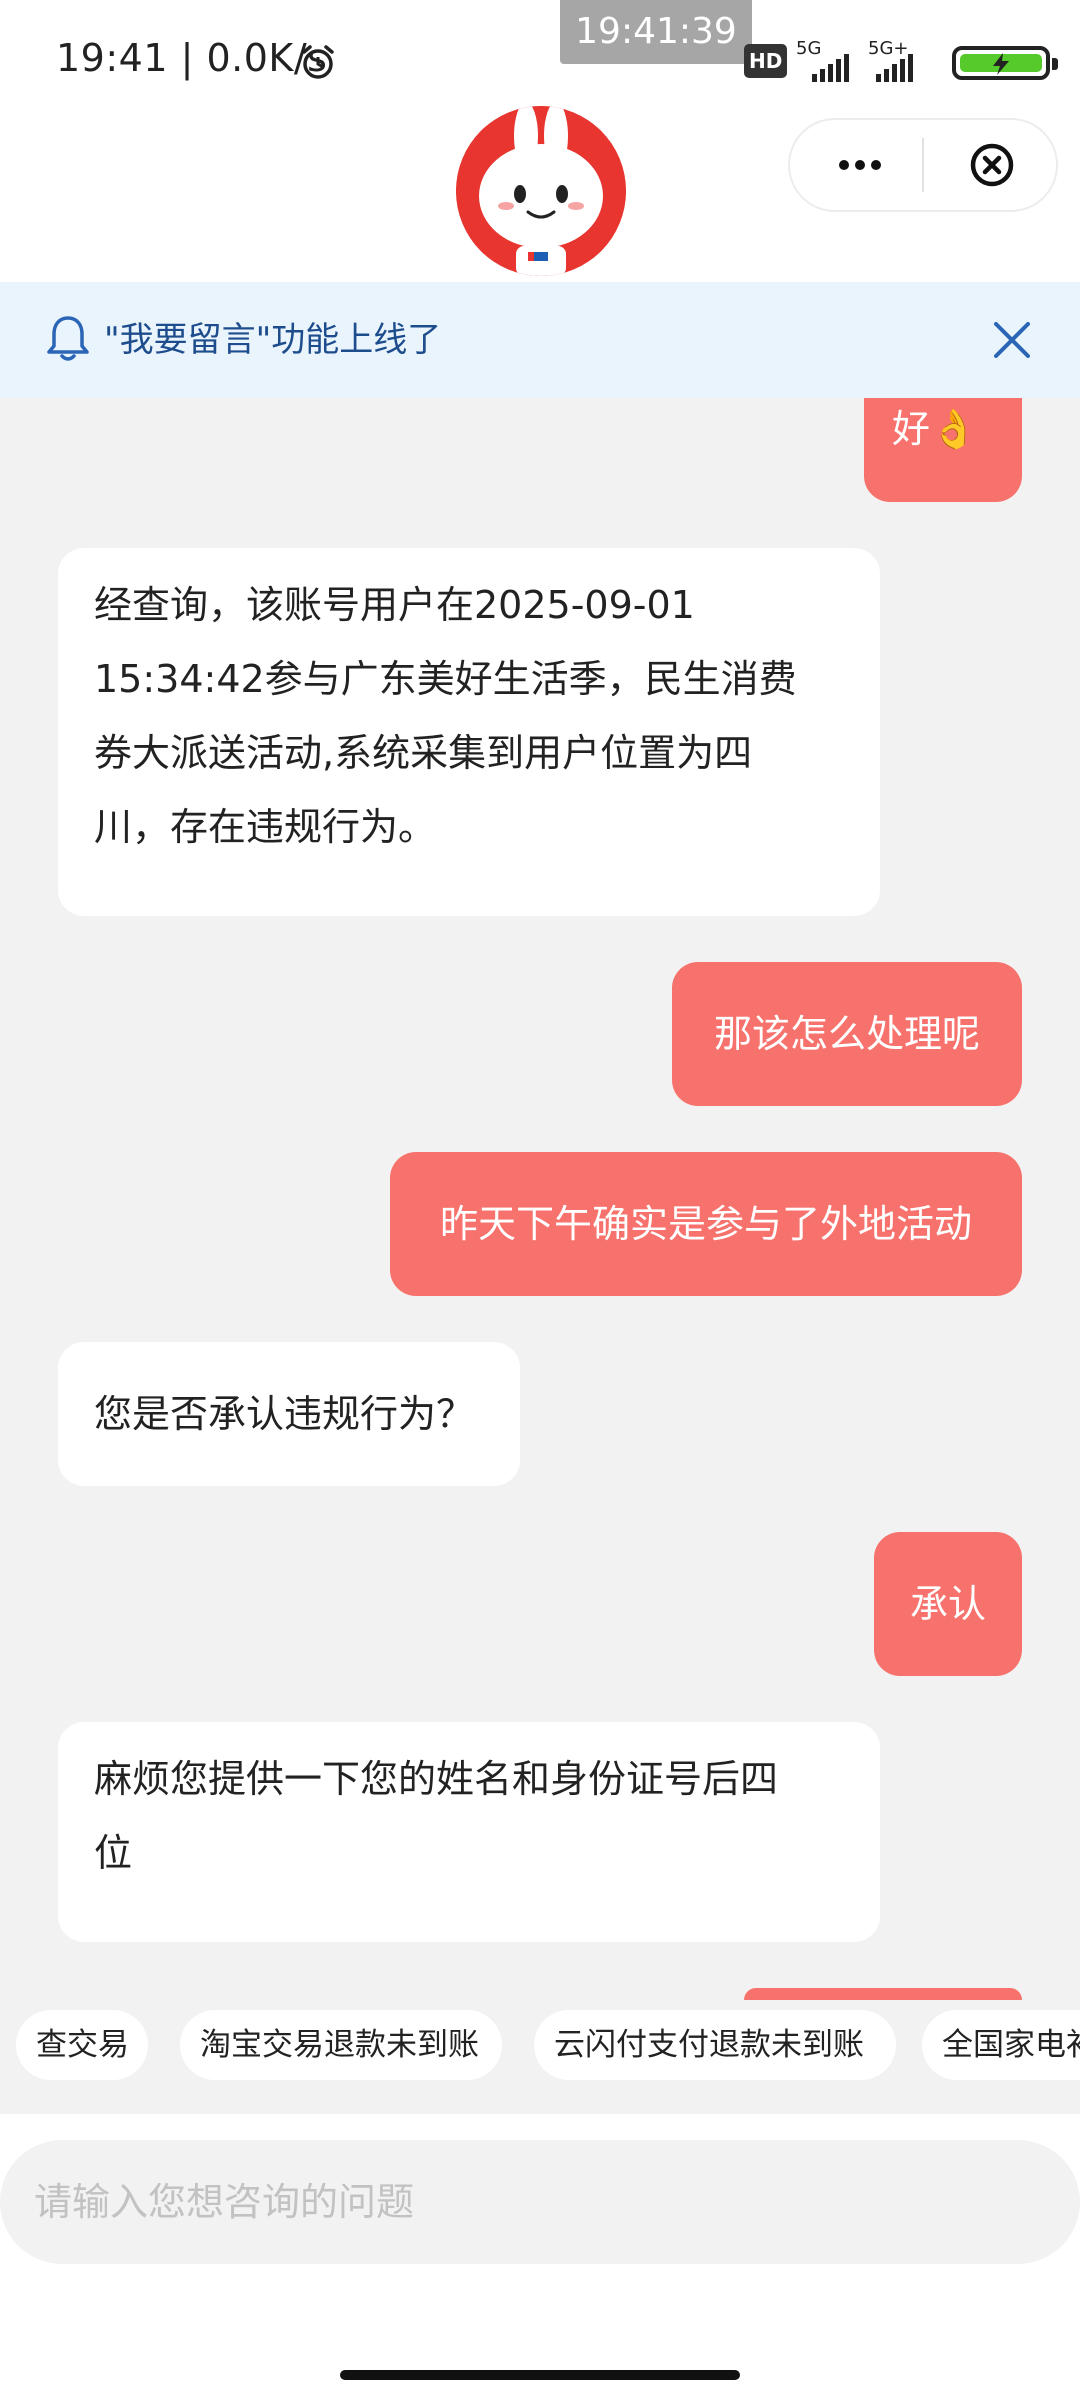 Image resolution: width=1080 pixels, height=2400 pixels. What do you see at coordinates (935, 429) in the screenshot?
I see `message-text: 好👌` at bounding box center [935, 429].